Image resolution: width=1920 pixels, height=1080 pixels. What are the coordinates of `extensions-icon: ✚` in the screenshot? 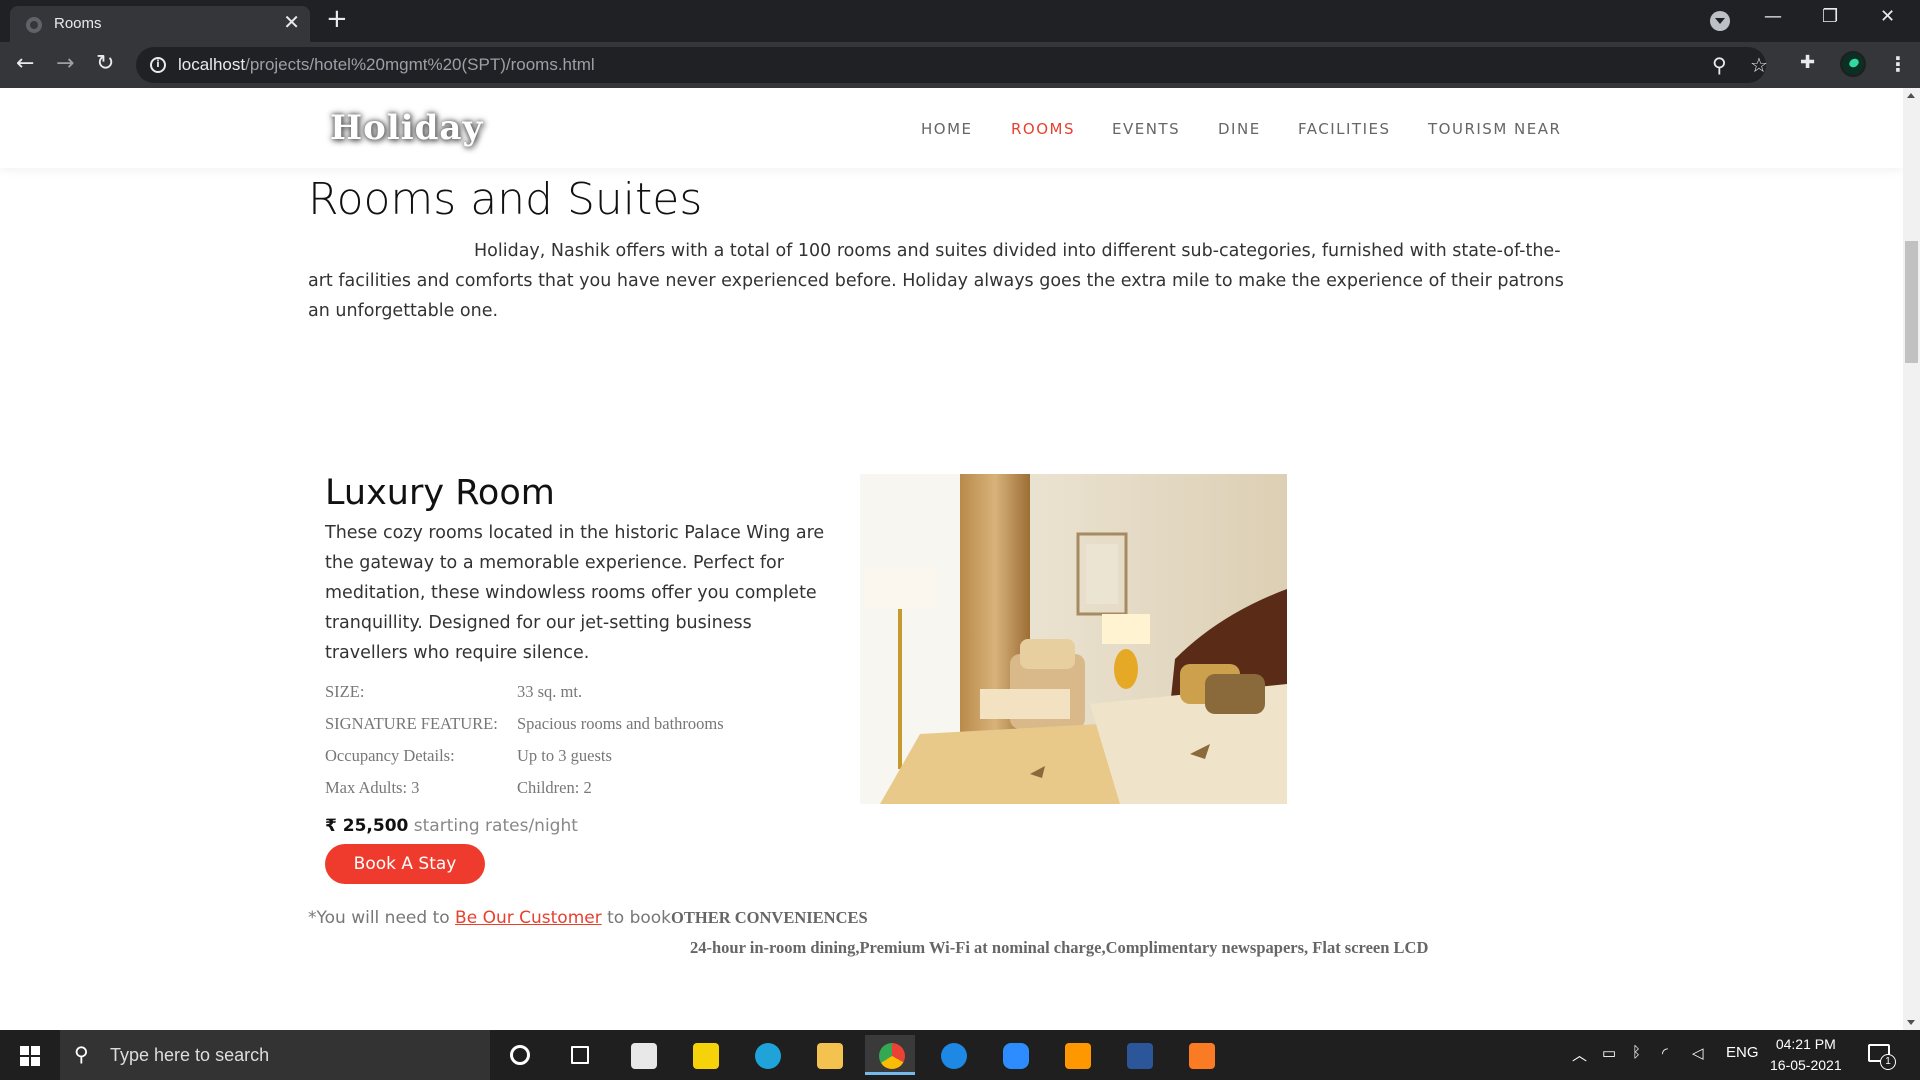 It's located at (1810, 62).